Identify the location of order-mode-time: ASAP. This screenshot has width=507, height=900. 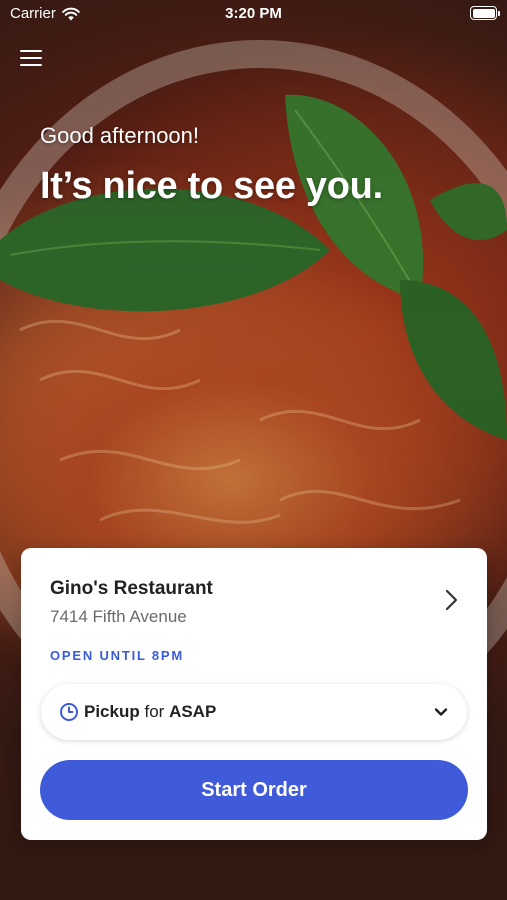
(193, 711).